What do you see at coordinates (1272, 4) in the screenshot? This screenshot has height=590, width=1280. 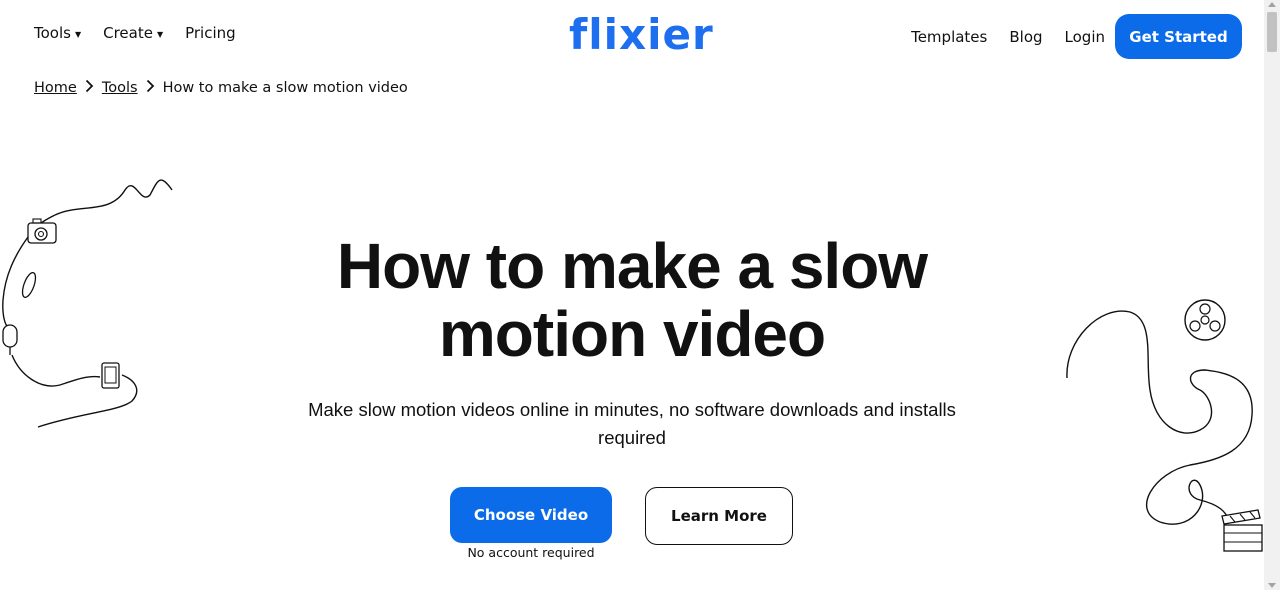 I see `scroll-up-icon` at bounding box center [1272, 4].